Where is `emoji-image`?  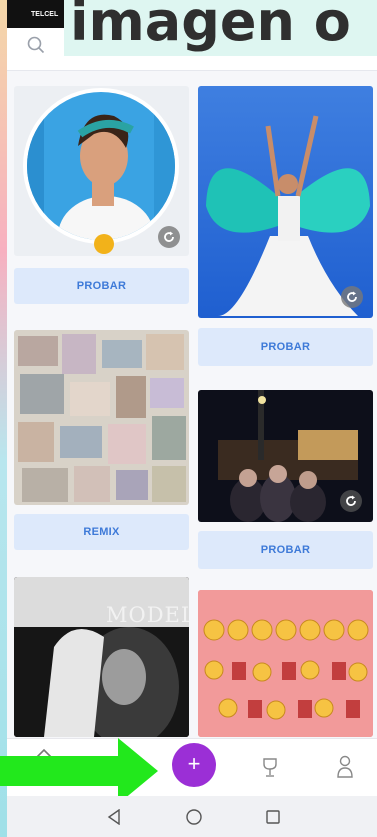
emoji-image is located at coordinates (285, 663).